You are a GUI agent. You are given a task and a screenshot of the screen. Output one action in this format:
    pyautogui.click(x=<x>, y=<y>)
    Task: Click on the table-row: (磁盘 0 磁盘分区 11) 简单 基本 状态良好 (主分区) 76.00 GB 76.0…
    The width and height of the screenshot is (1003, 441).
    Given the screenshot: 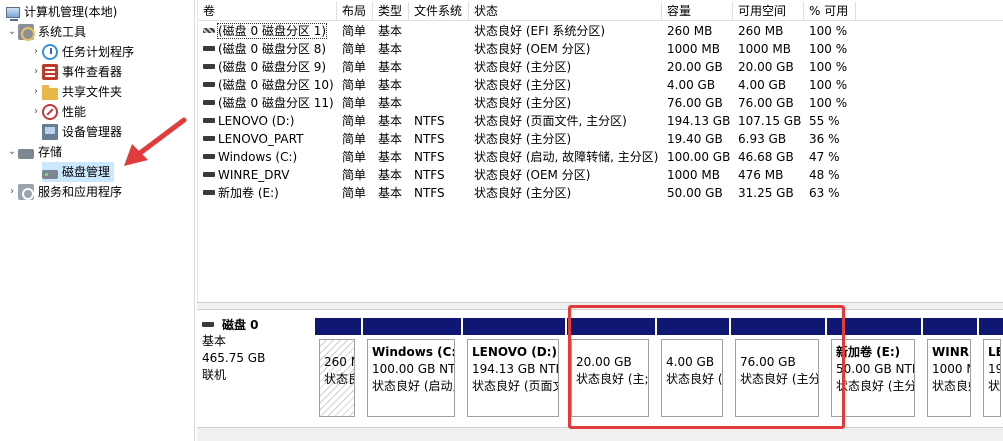 What is the action you would take?
    pyautogui.click(x=600, y=103)
    